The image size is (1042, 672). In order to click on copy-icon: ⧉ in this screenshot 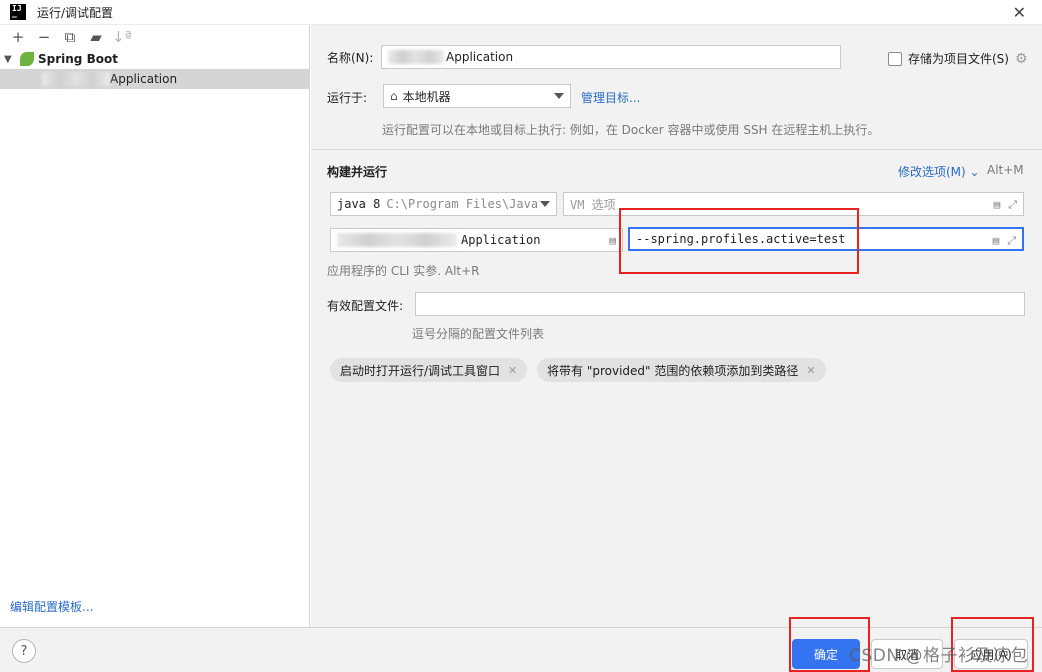, I will do `click(70, 37)`.